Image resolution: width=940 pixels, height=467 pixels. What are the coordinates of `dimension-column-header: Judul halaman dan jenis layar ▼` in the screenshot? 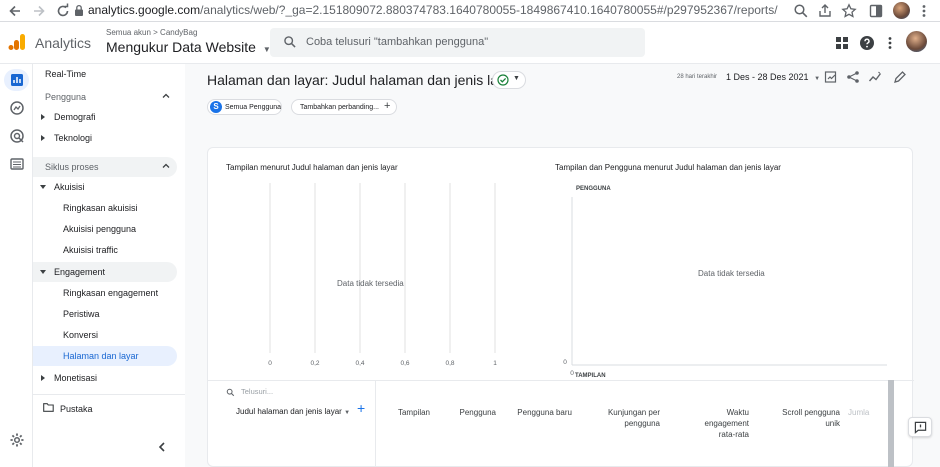 It's located at (293, 411).